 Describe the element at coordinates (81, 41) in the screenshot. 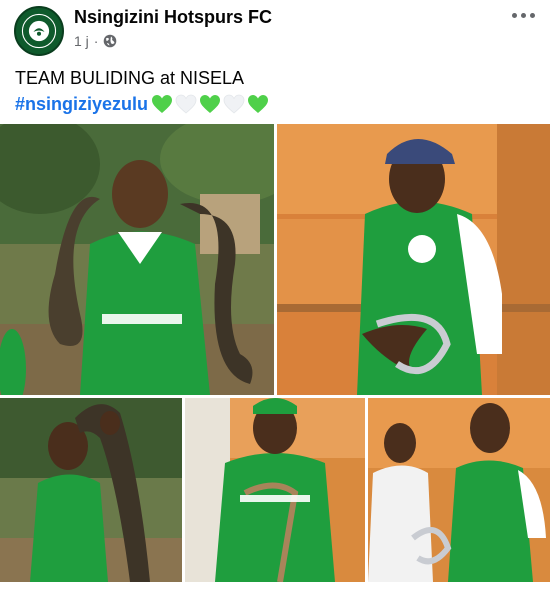

I see `post-timestamp: 1 j` at that location.